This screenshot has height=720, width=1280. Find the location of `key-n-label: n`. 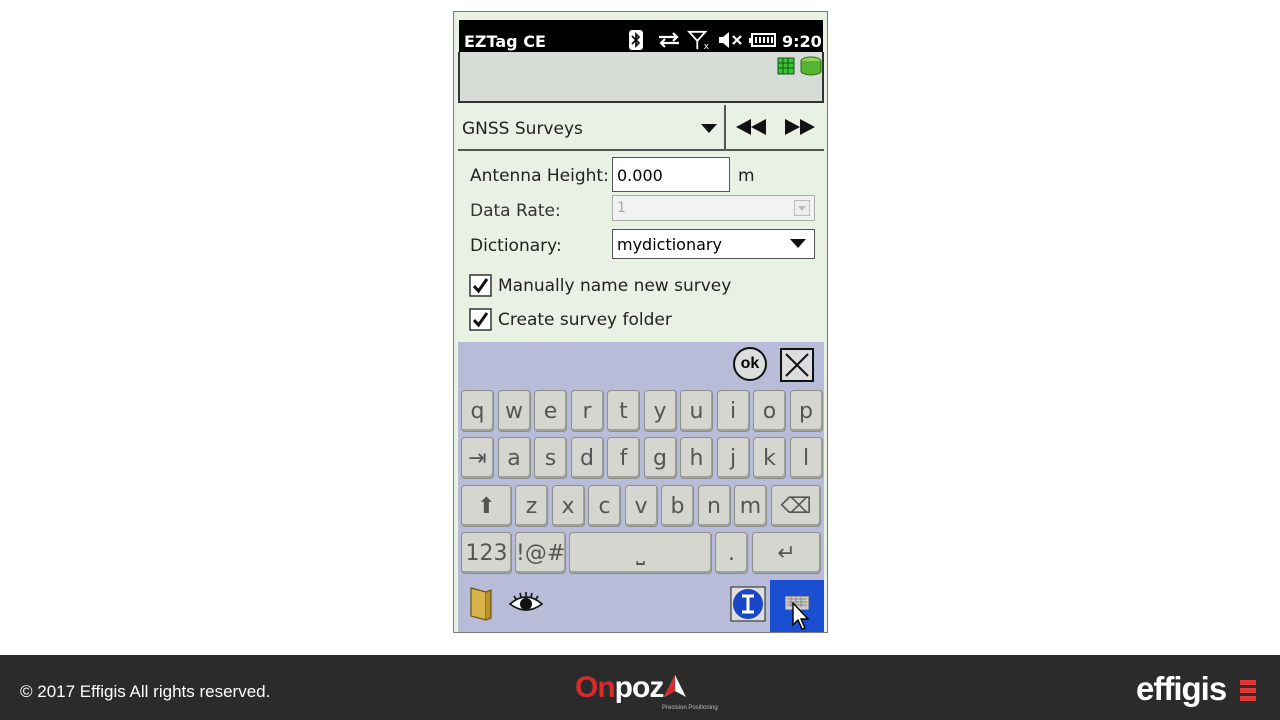

key-n-label: n is located at coordinates (714, 506).